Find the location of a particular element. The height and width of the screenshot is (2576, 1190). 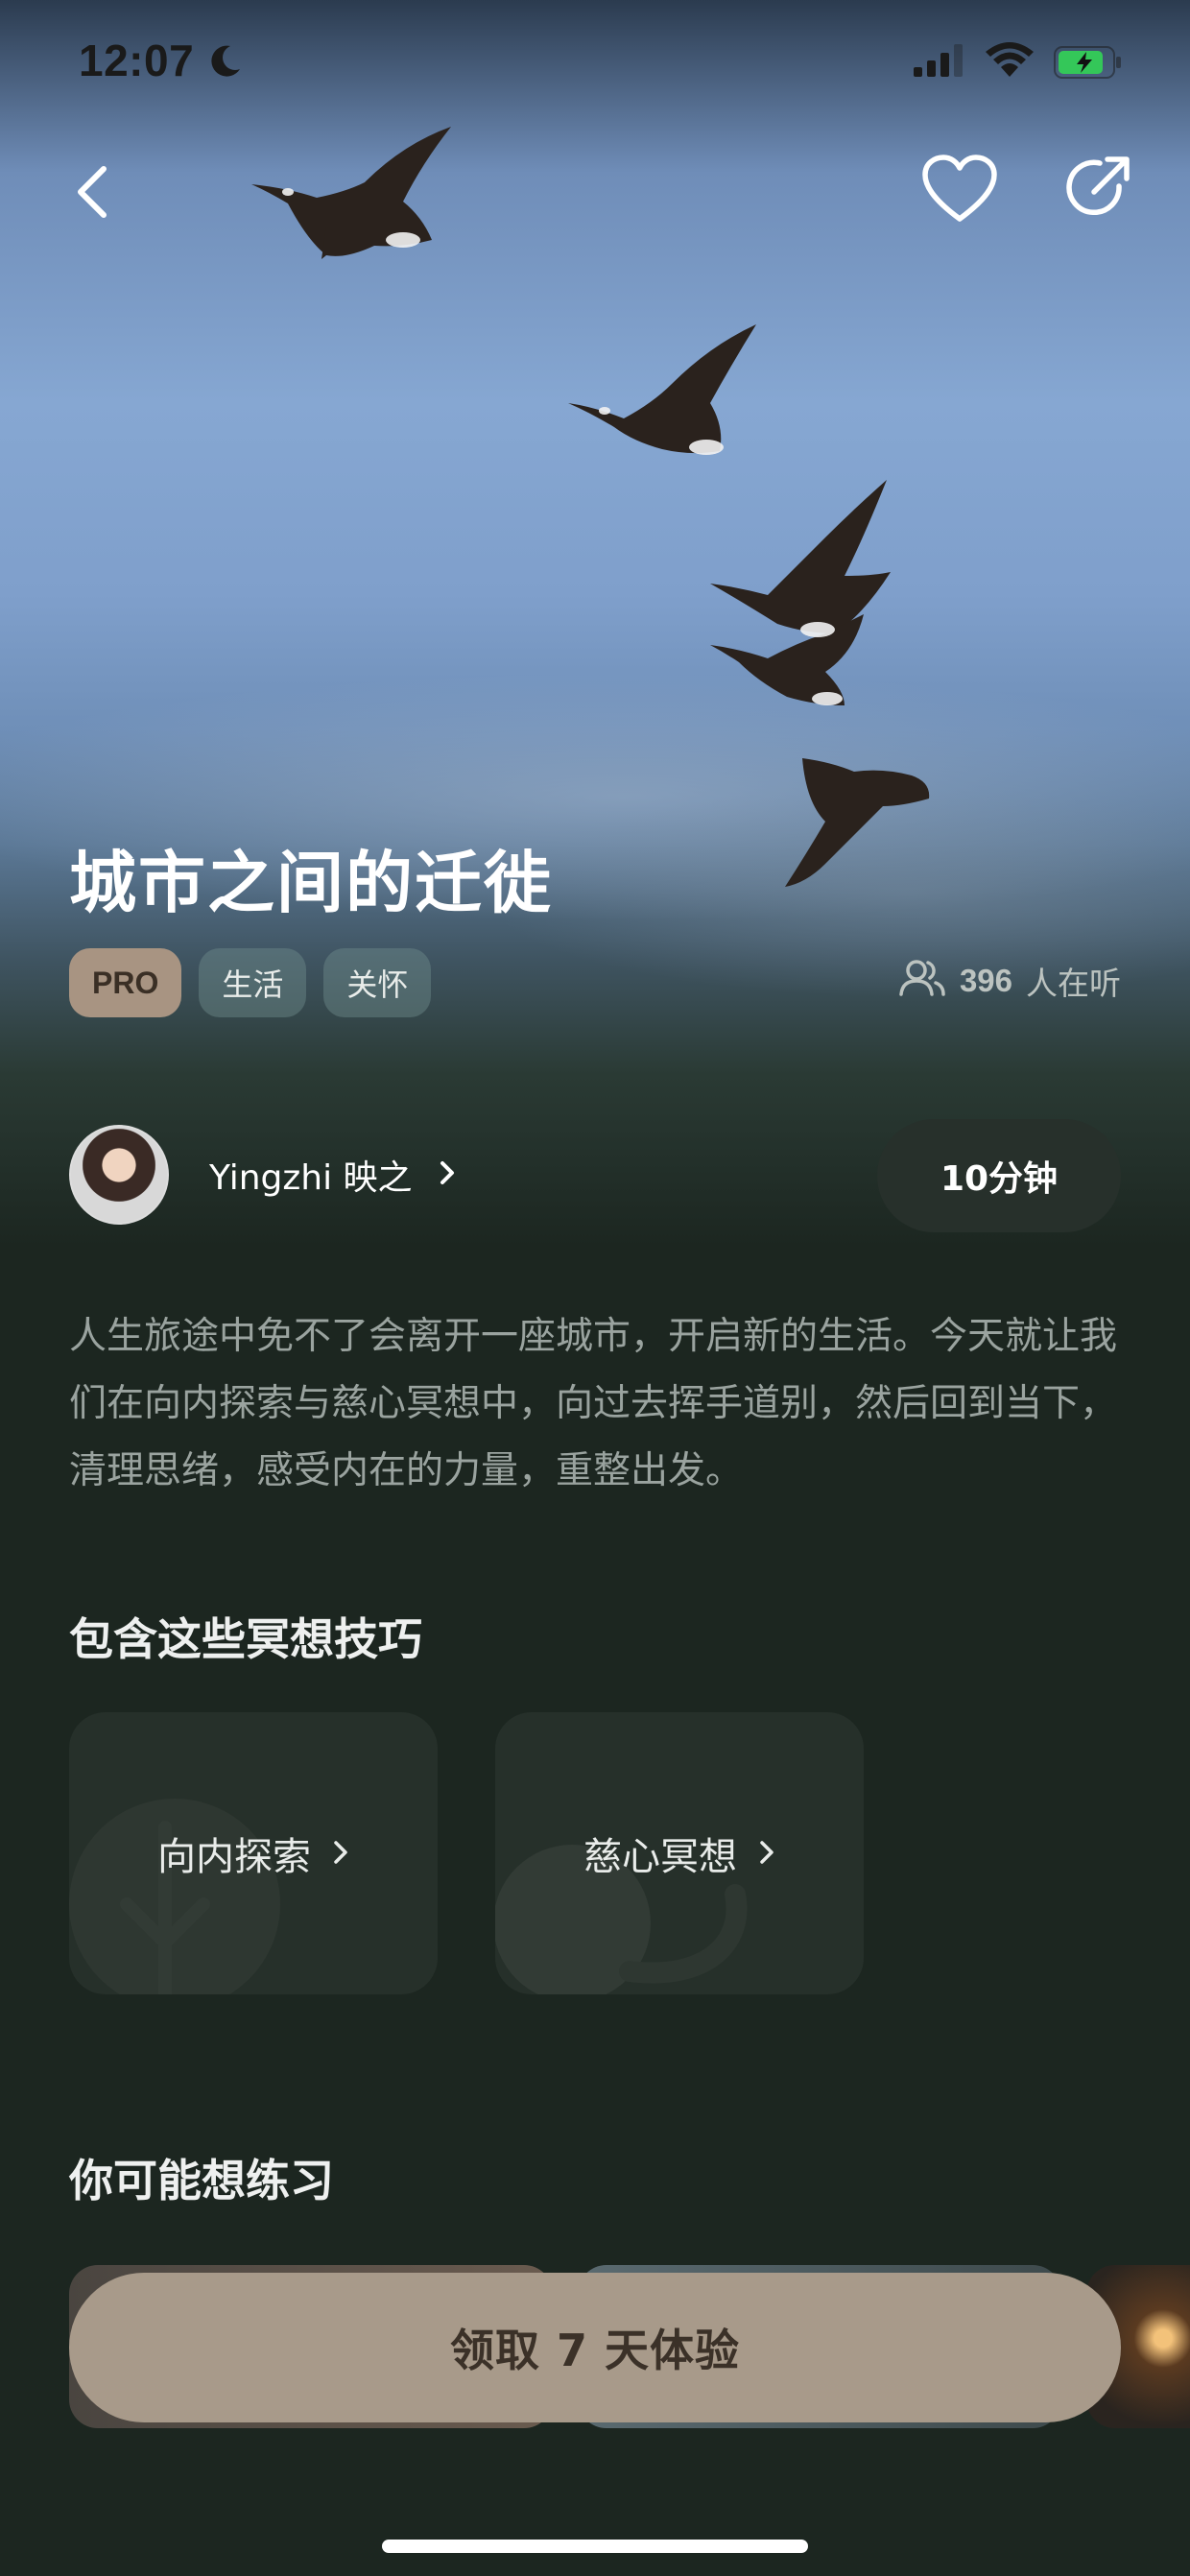

technique-card: 慈心冥想 is located at coordinates (680, 1853).